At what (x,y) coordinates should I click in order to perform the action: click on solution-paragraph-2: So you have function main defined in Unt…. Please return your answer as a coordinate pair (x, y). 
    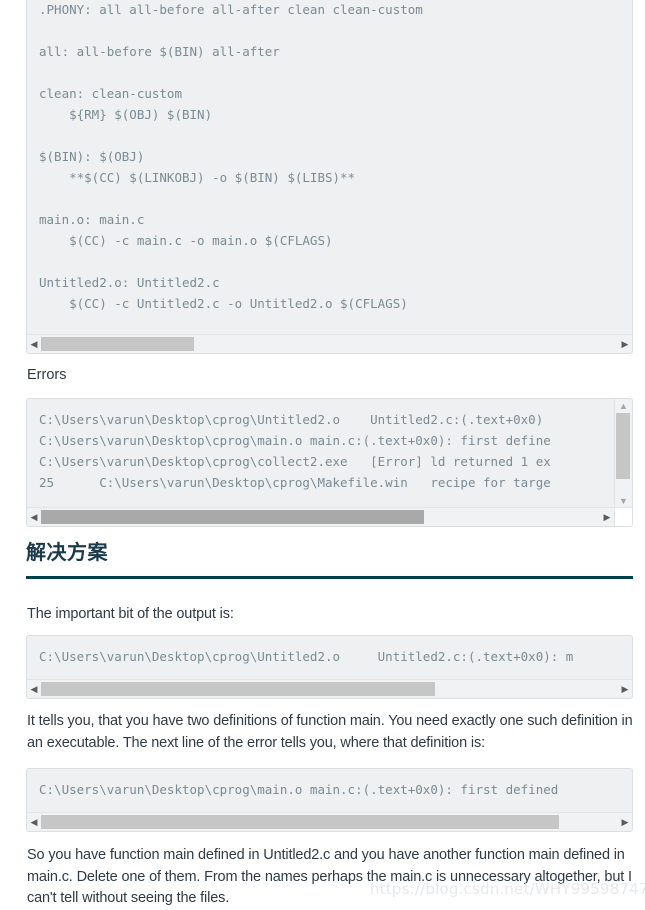
    Looking at the image, I should click on (329, 876).